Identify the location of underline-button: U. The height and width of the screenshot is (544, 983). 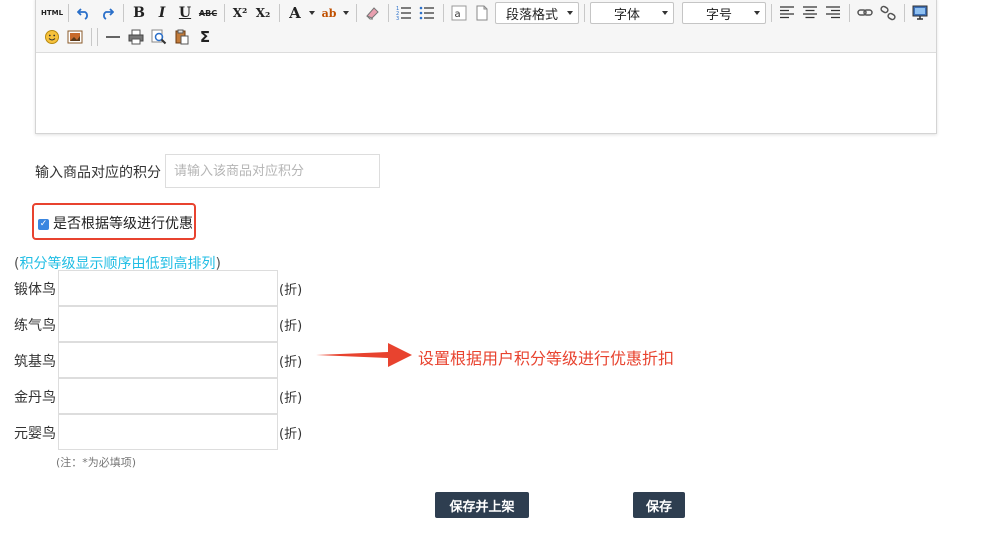
(185, 13).